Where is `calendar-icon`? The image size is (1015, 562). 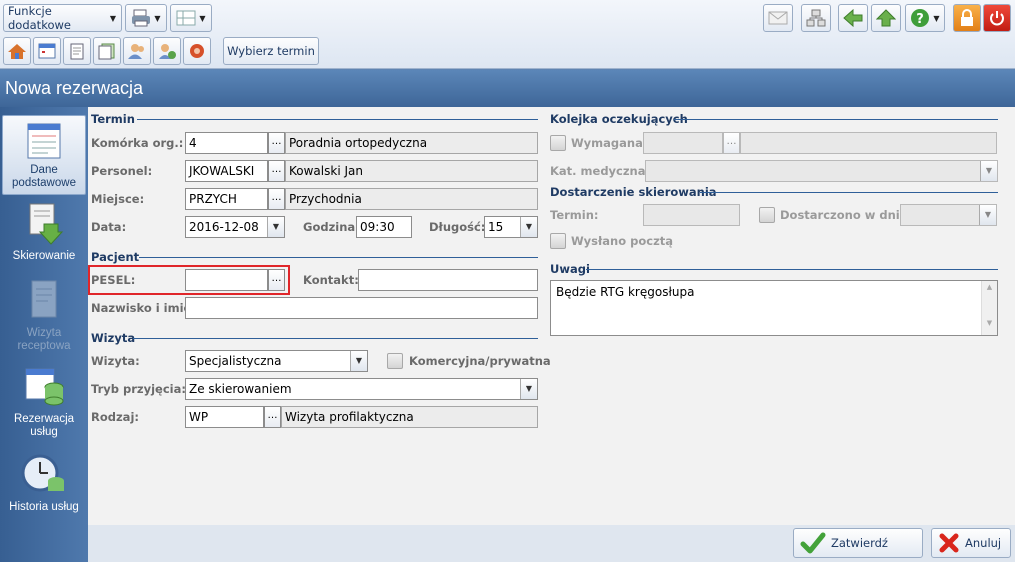
calendar-icon is located at coordinates (47, 51).